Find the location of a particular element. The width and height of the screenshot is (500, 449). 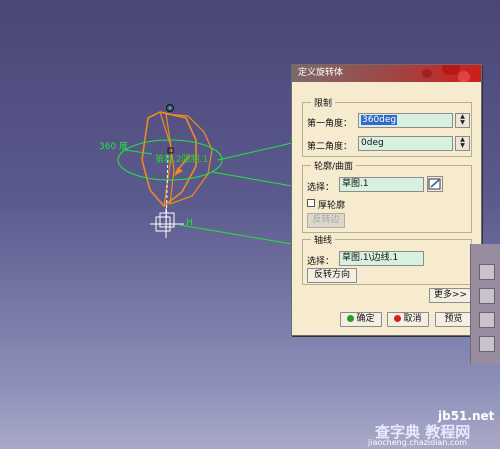

axis-group-title: 轴线 is located at coordinates (323, 239).